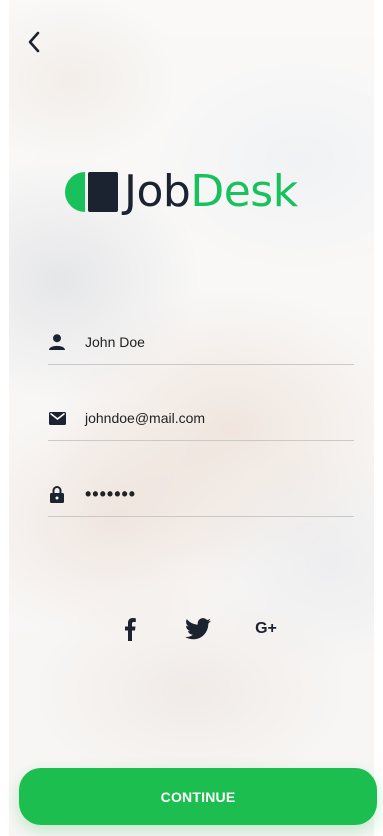 The height and width of the screenshot is (836, 383). What do you see at coordinates (157, 191) in the screenshot?
I see `logo-text-job: Job` at bounding box center [157, 191].